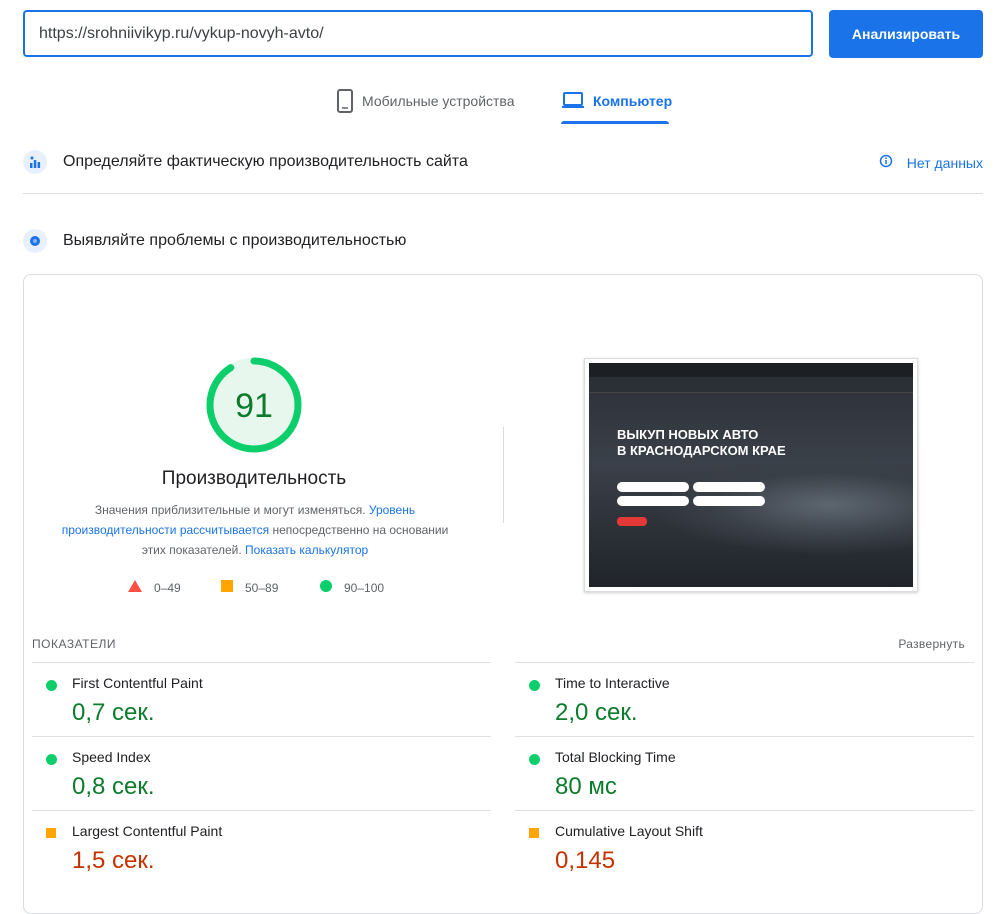  What do you see at coordinates (751, 370) in the screenshot?
I see `screenshot-topbar` at bounding box center [751, 370].